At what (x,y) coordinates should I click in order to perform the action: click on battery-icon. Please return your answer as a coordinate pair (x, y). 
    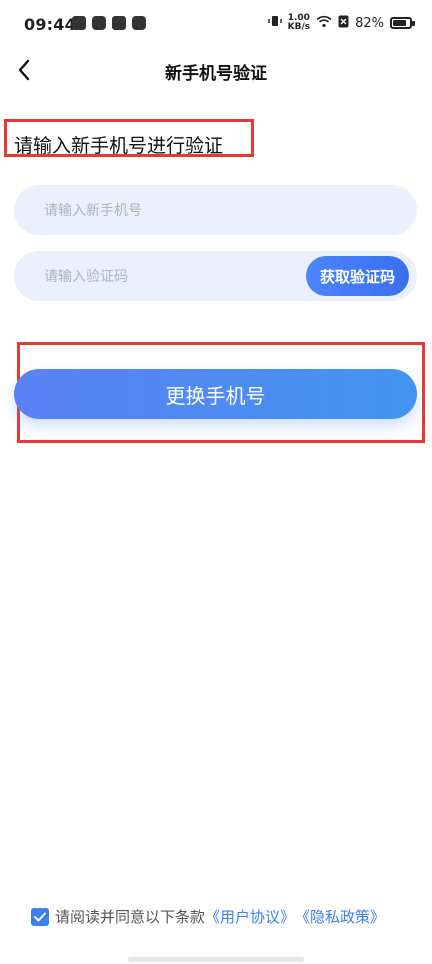
    Looking at the image, I should click on (402, 23).